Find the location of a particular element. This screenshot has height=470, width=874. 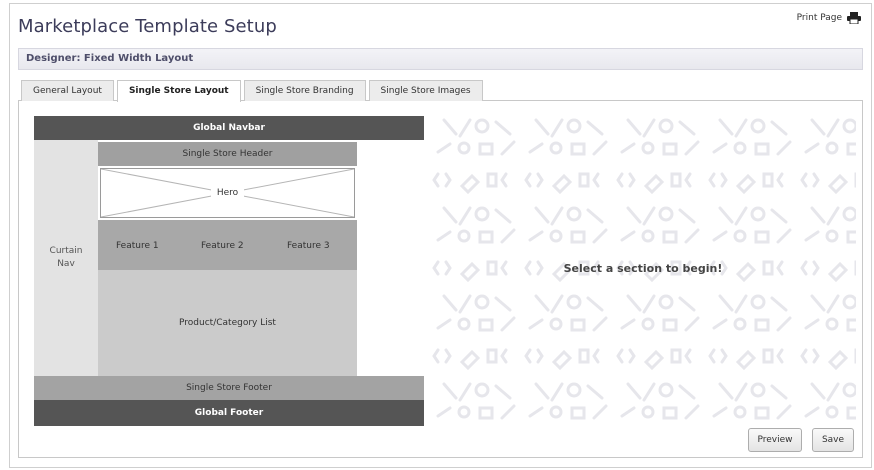

print-page-label: Print Page is located at coordinates (819, 18).